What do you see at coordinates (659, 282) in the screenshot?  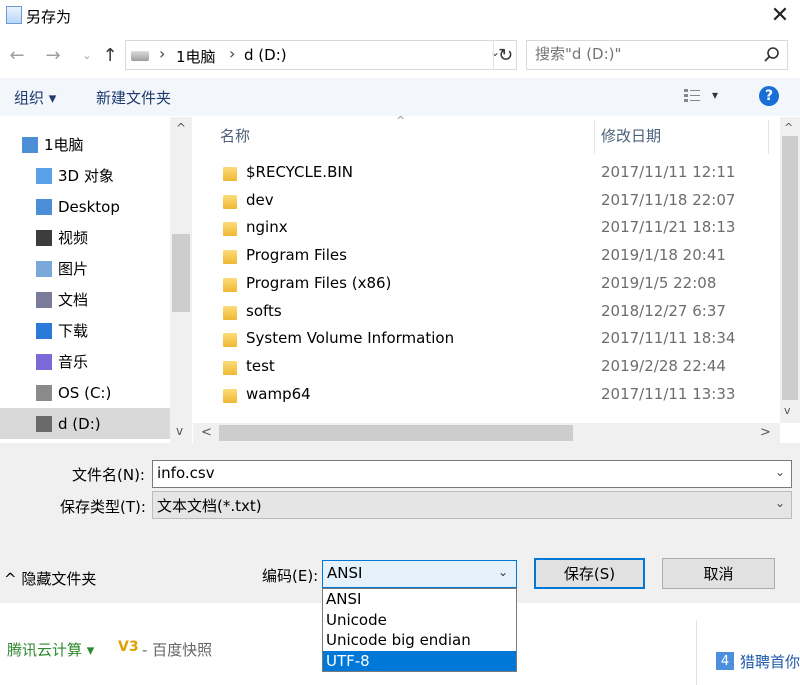 I see `file-date: 2019/1/5 22:08` at bounding box center [659, 282].